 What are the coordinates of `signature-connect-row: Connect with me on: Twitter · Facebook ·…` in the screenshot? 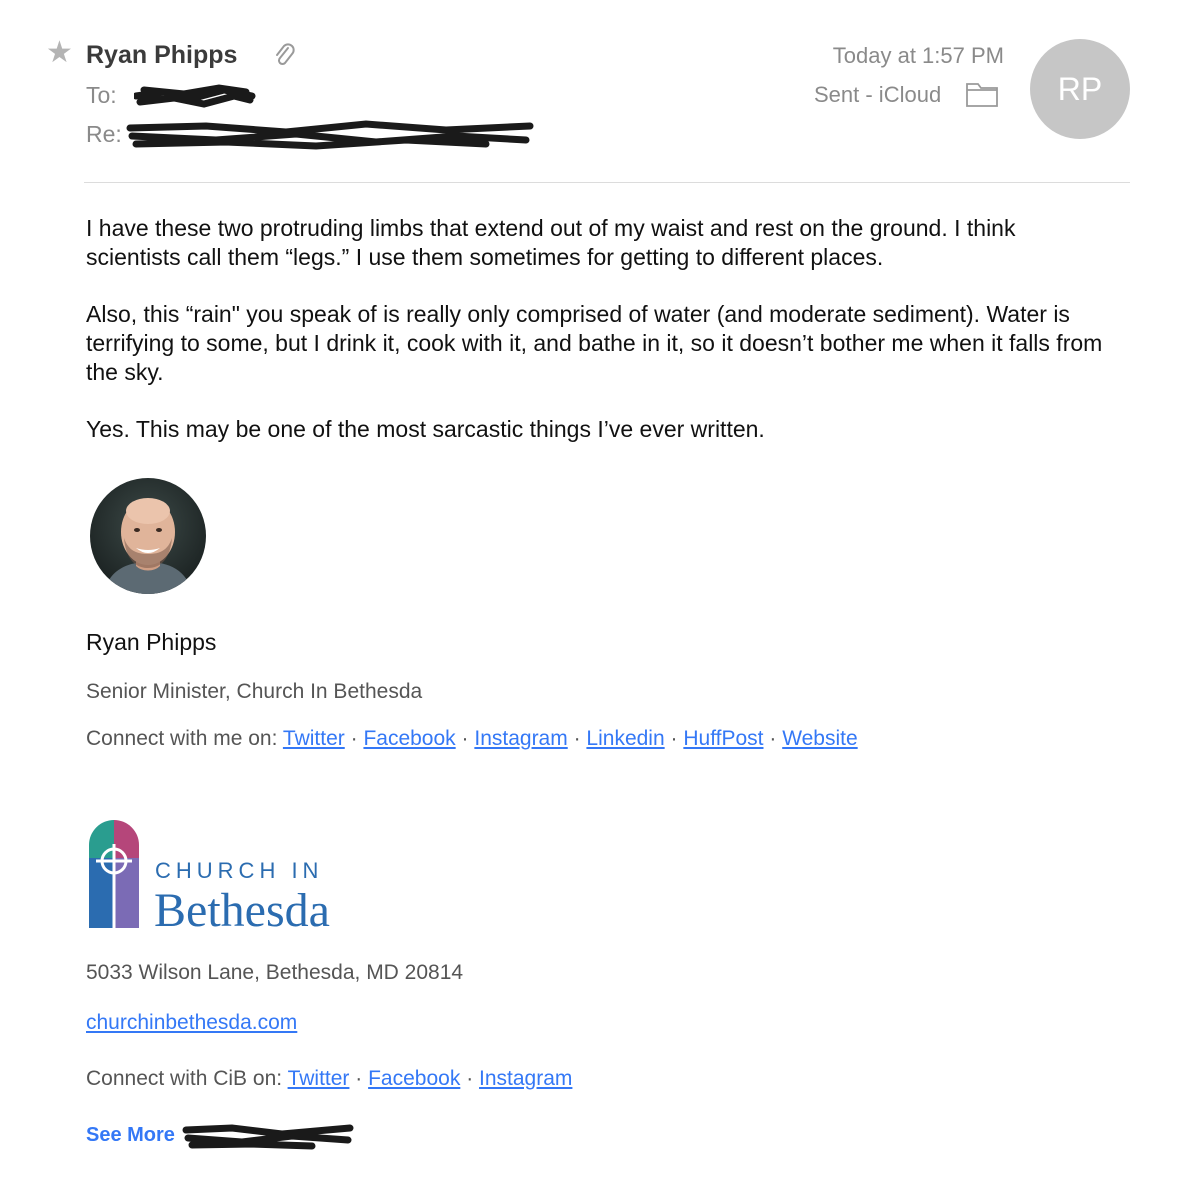 It's located at (472, 739).